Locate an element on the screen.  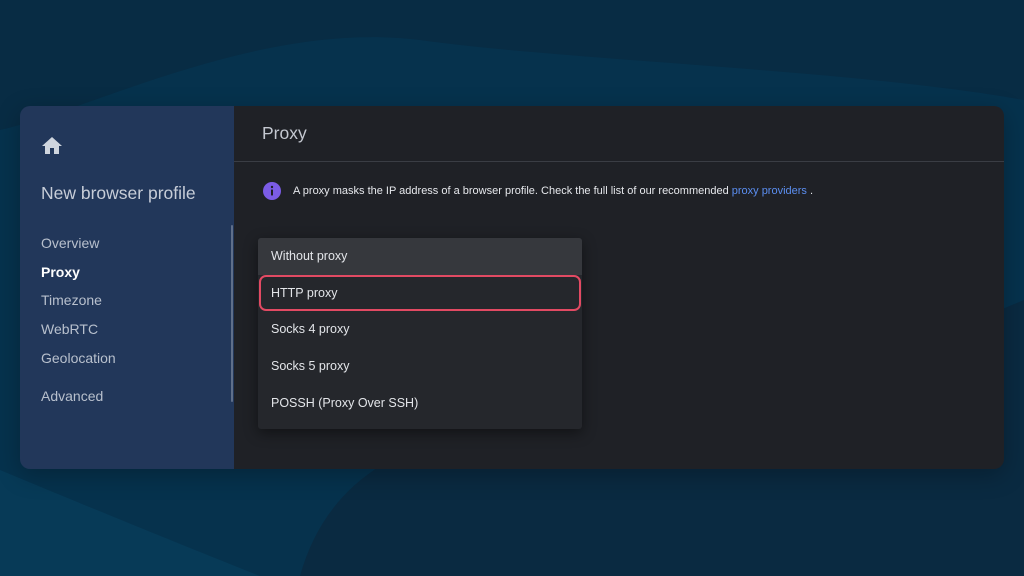
option-possh-proxy: POSSH (Proxy Over SSH) is located at coordinates (420, 403).